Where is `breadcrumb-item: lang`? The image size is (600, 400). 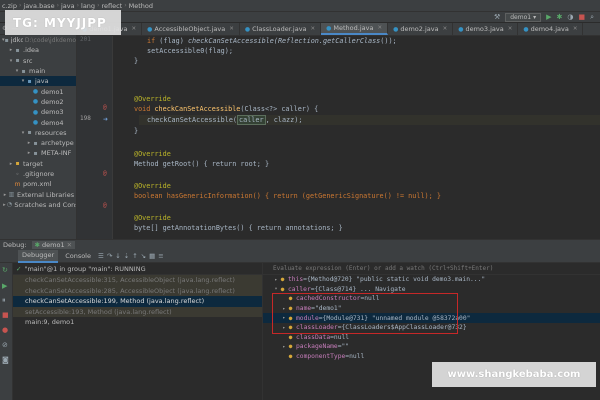 breadcrumb-item: lang is located at coordinates (88, 6).